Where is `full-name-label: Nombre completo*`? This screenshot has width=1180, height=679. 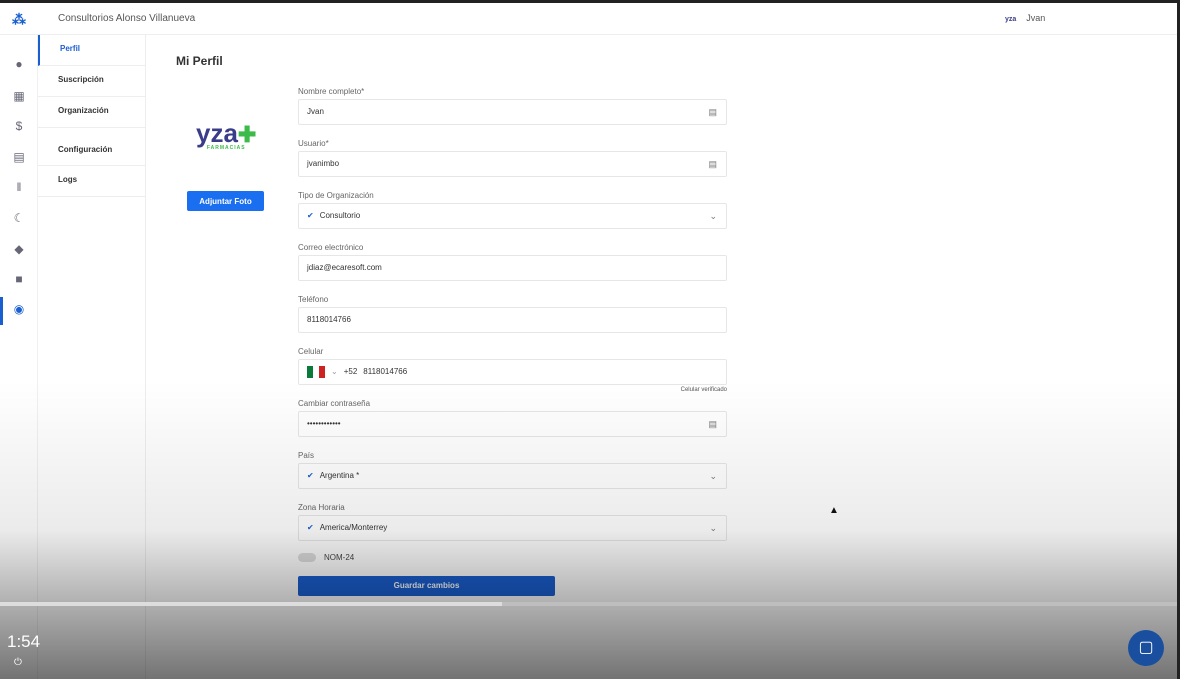
full-name-label: Nombre completo* is located at coordinates (331, 91).